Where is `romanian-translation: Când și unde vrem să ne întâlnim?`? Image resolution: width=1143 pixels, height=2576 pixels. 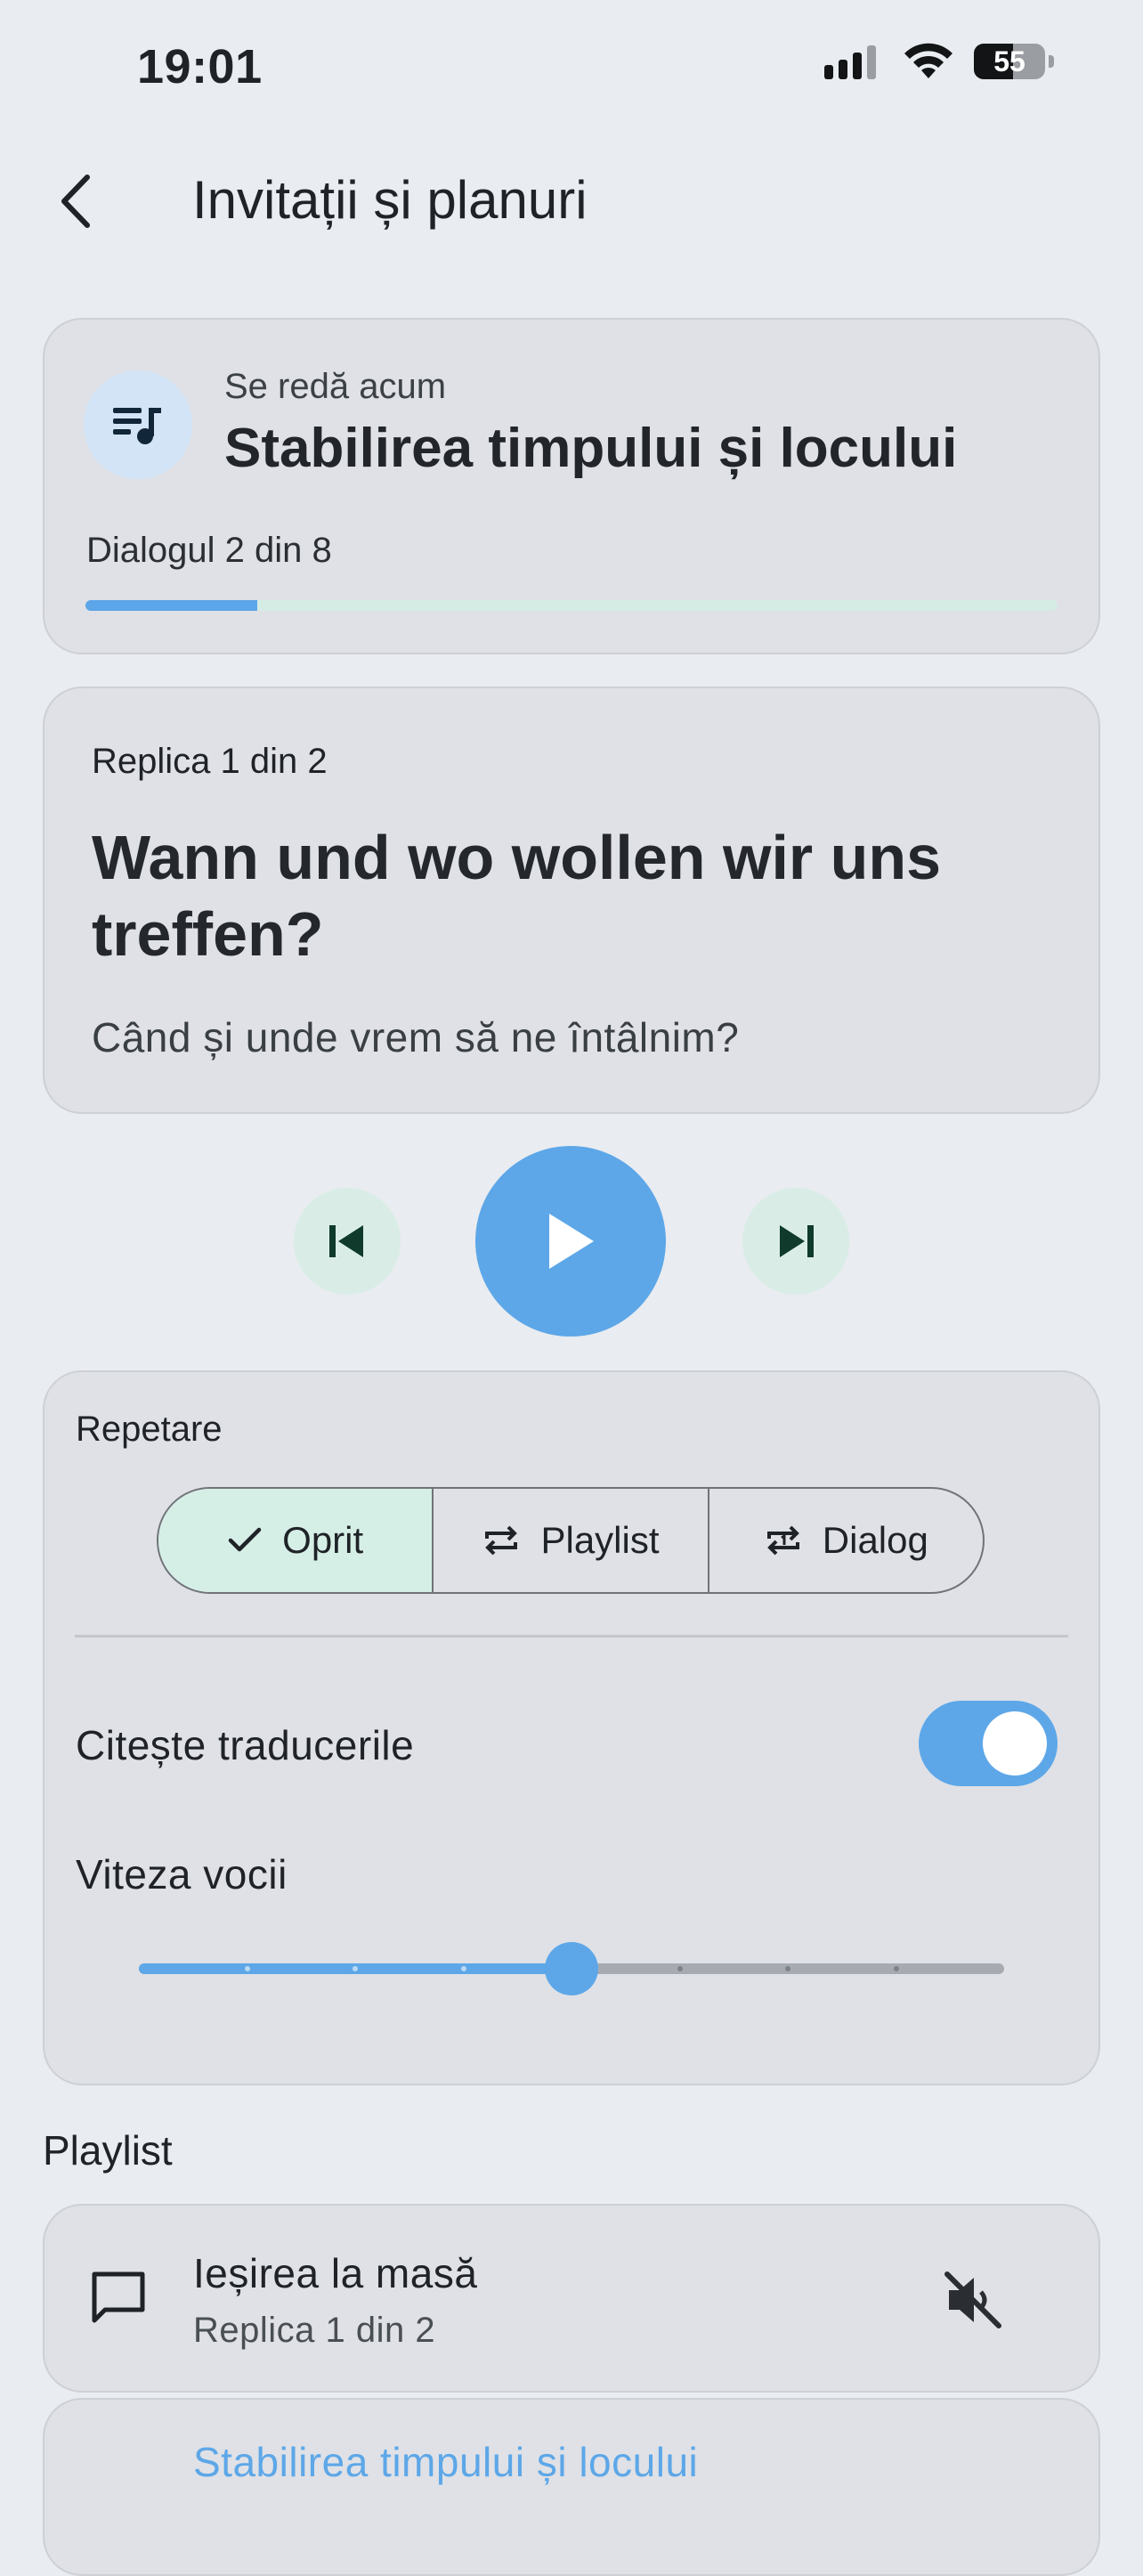 romanian-translation: Când și unde vrem să ne întâlnim? is located at coordinates (416, 1037).